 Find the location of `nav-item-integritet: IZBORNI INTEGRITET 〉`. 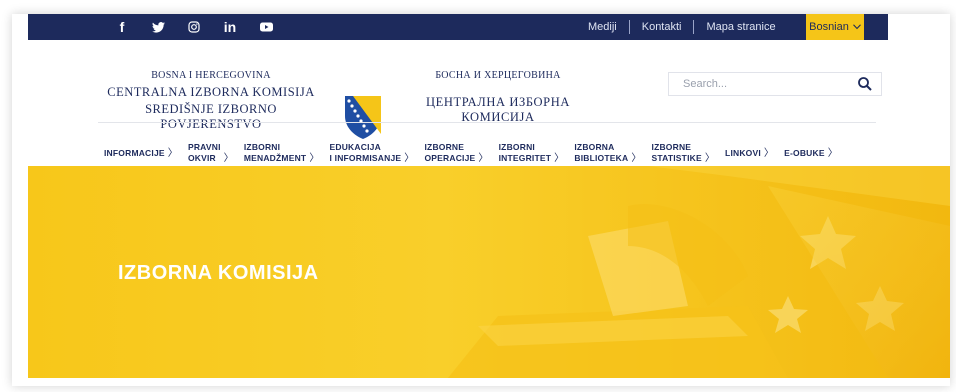

nav-item-integritet: IZBORNI INTEGRITET 〉 is located at coordinates (532, 153).